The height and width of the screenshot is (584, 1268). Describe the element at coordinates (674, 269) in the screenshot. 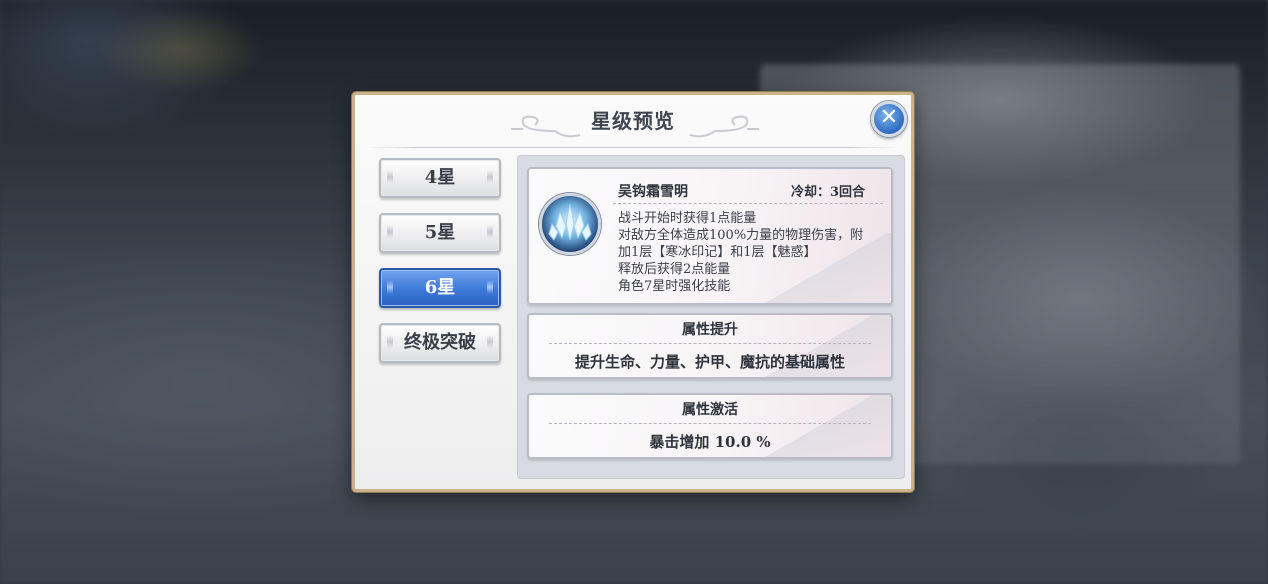

I see `skill-desc-line: 释放后获得2点能量` at that location.